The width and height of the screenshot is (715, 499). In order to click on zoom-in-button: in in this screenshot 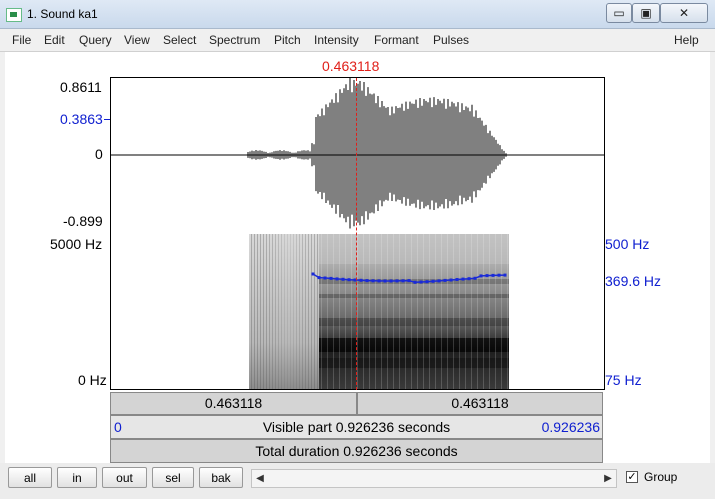, I will do `click(77, 477)`.